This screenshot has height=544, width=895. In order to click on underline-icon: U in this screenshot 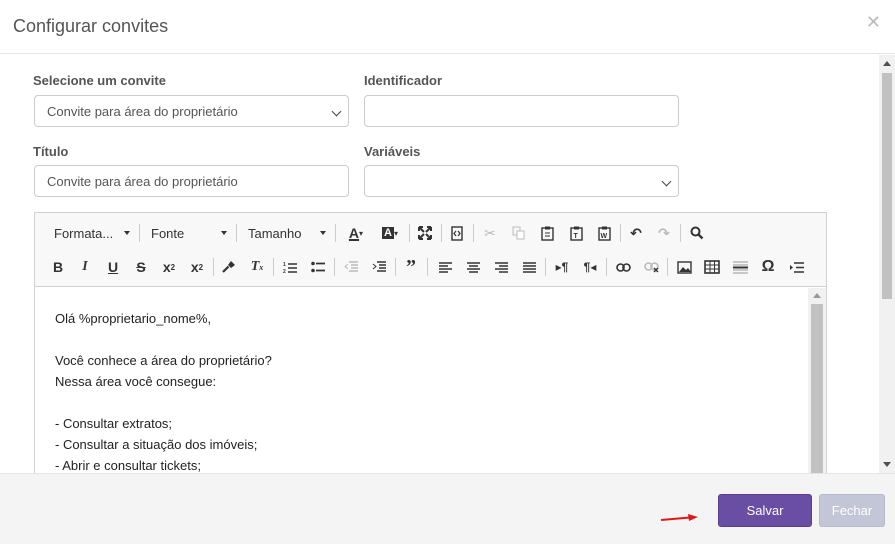, I will do `click(113, 267)`.